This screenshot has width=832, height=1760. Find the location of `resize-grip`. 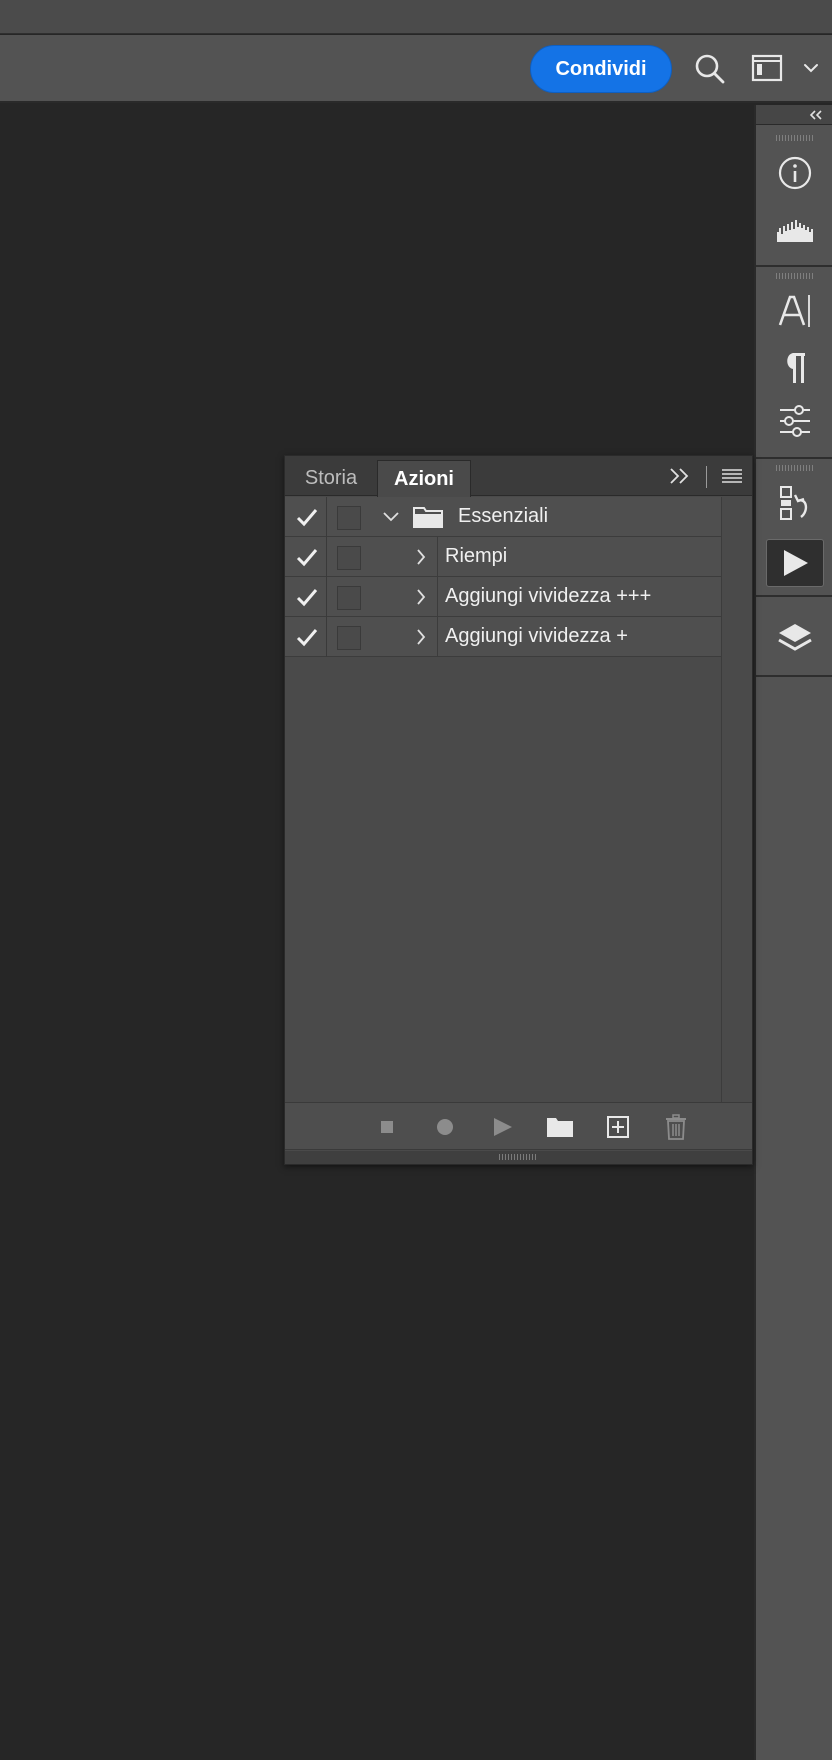

resize-grip is located at coordinates (518, 1157).